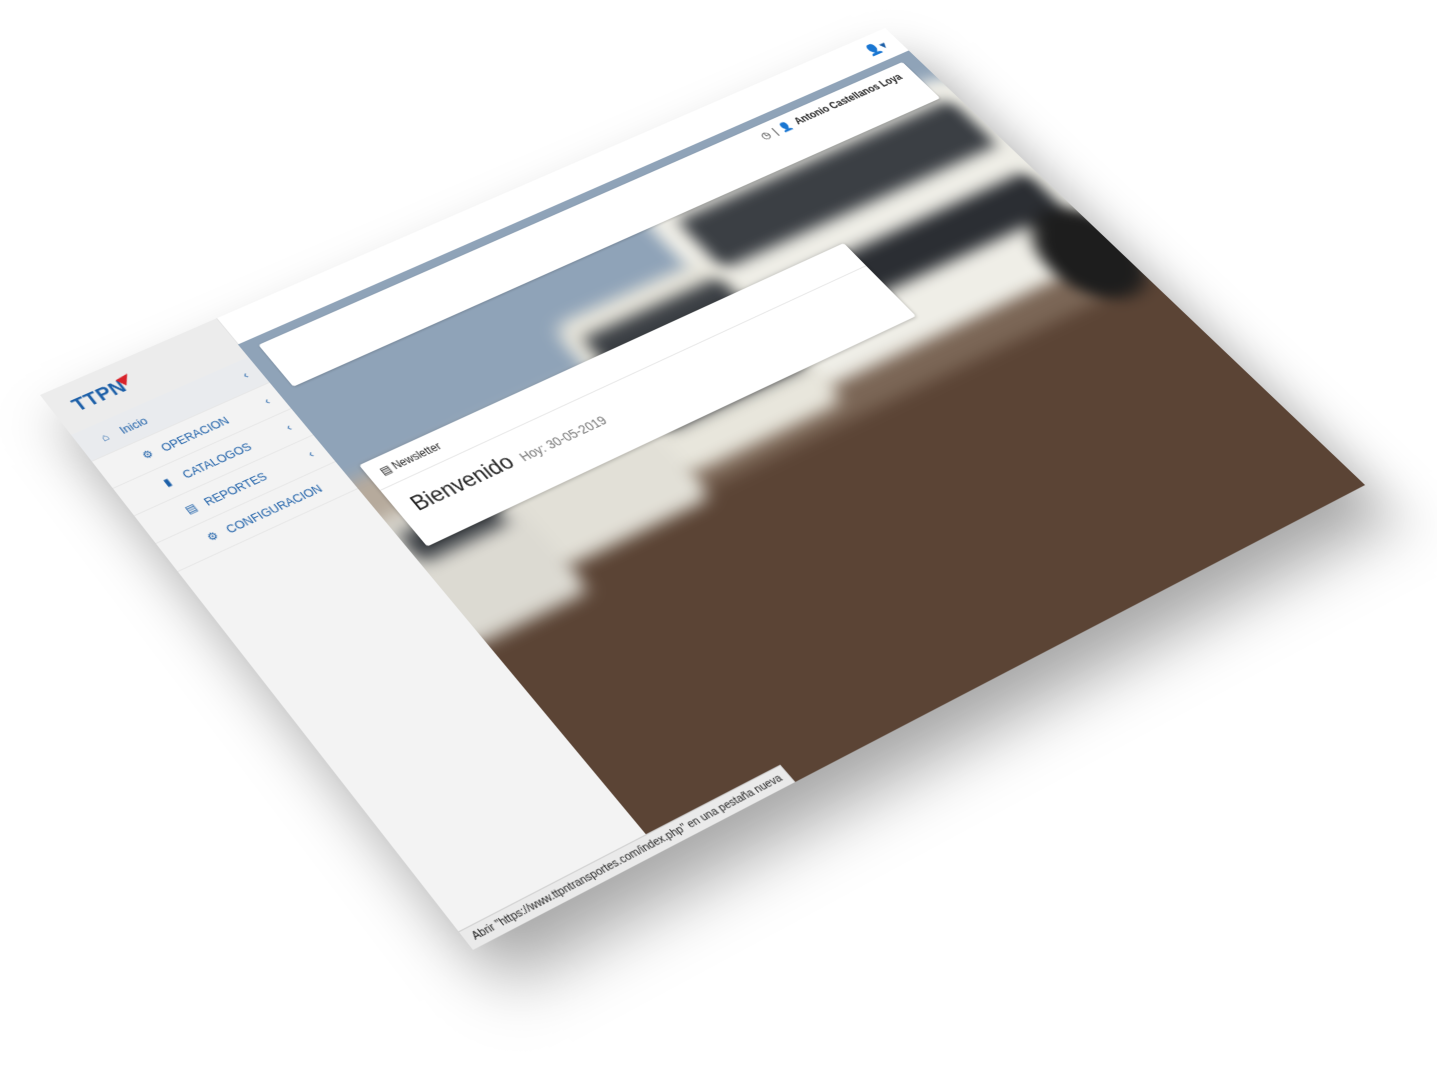  Describe the element at coordinates (191, 509) in the screenshot. I see `table-icon: ▤` at that location.